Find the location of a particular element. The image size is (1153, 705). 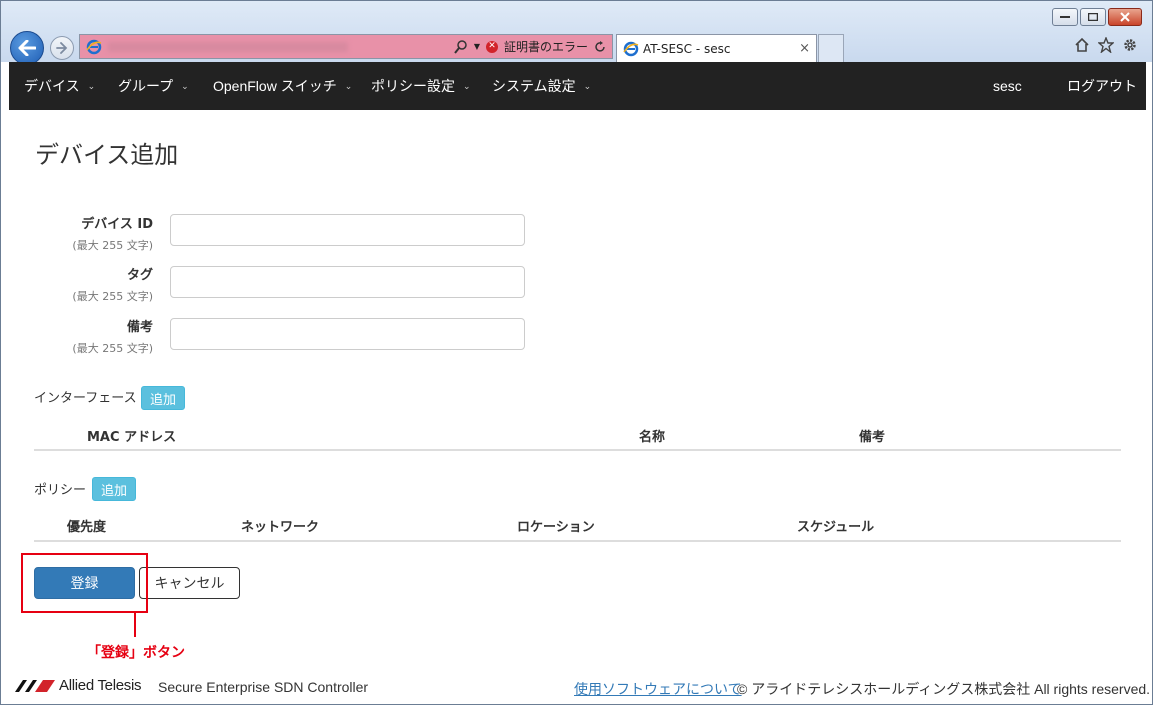

nav-item-policy-settings: ポリシー設定 ⌄ is located at coordinates (421, 86).